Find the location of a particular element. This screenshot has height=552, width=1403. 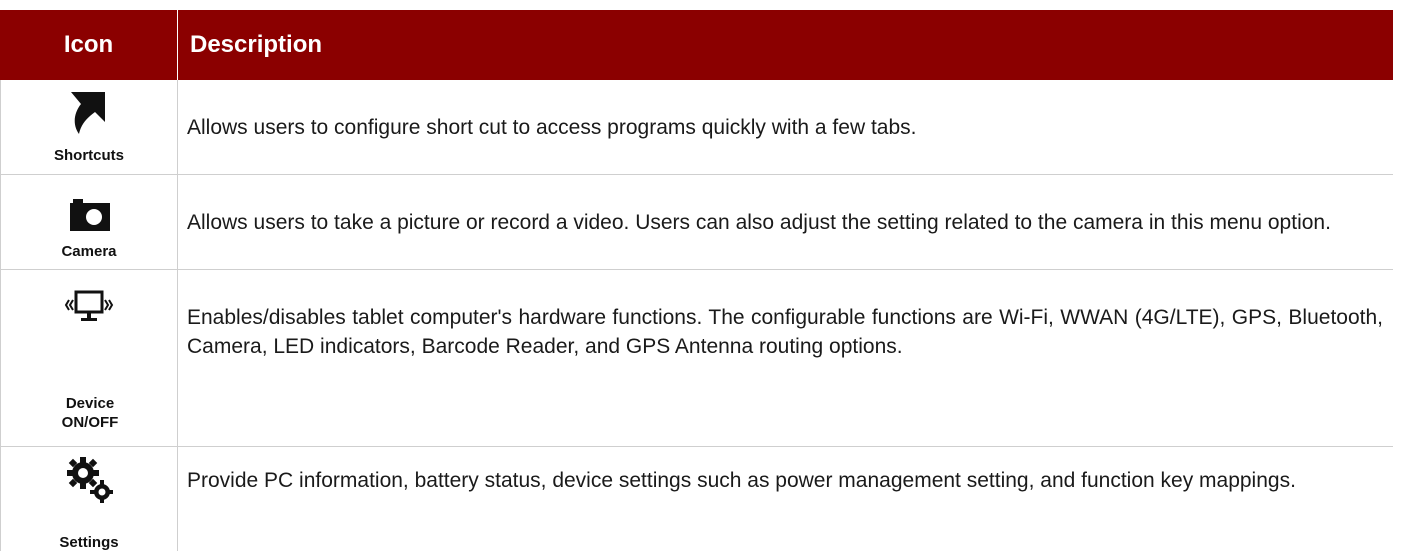

icon-label: Camera is located at coordinates (89, 251).